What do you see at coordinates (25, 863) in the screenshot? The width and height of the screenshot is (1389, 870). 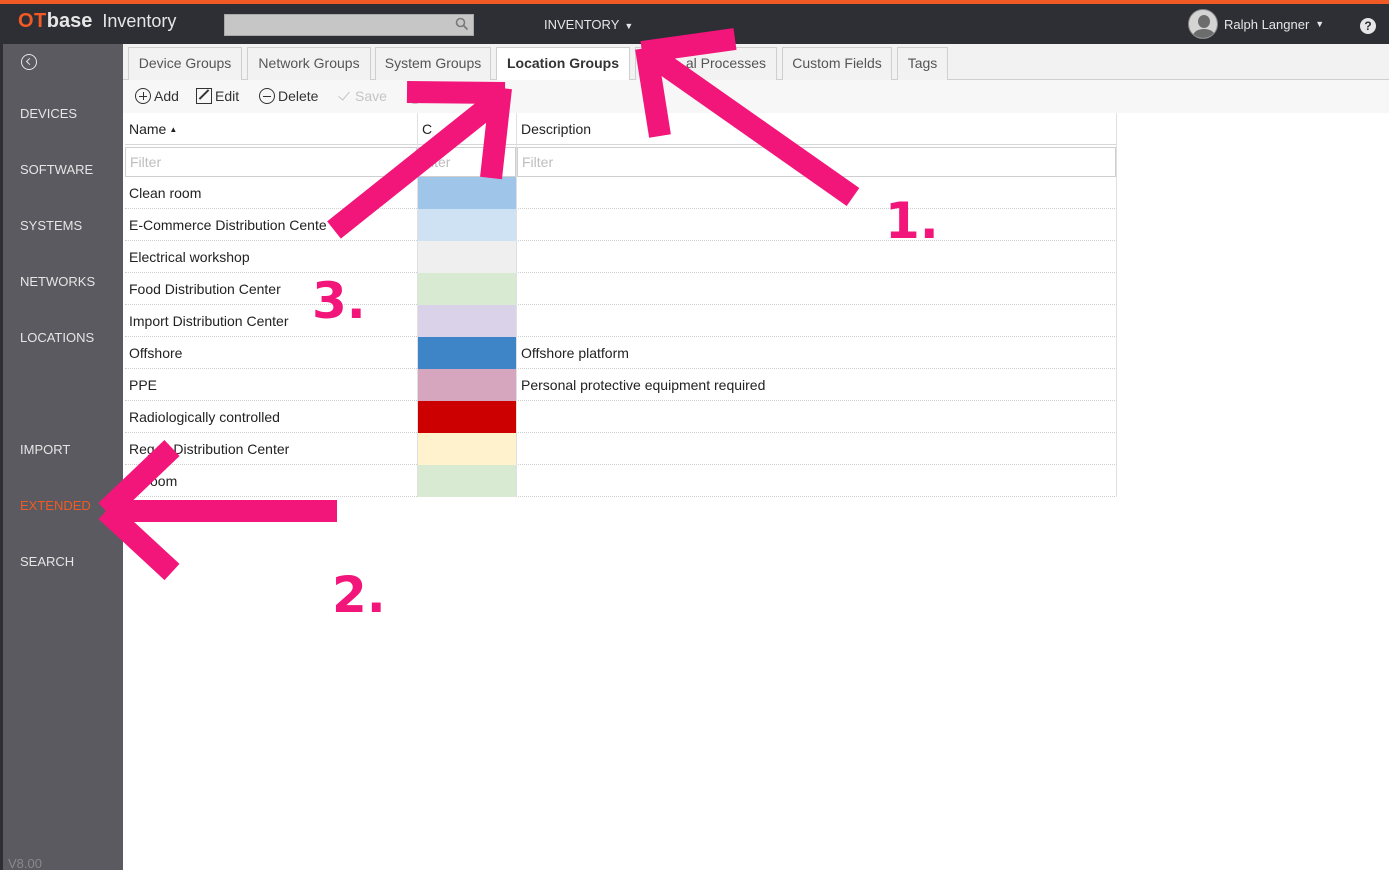 I see `version-label: V8.00` at bounding box center [25, 863].